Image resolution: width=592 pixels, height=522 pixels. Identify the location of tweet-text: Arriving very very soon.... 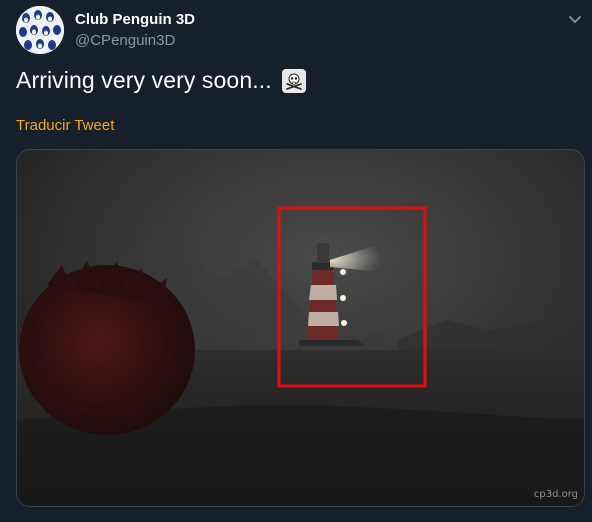
(144, 80).